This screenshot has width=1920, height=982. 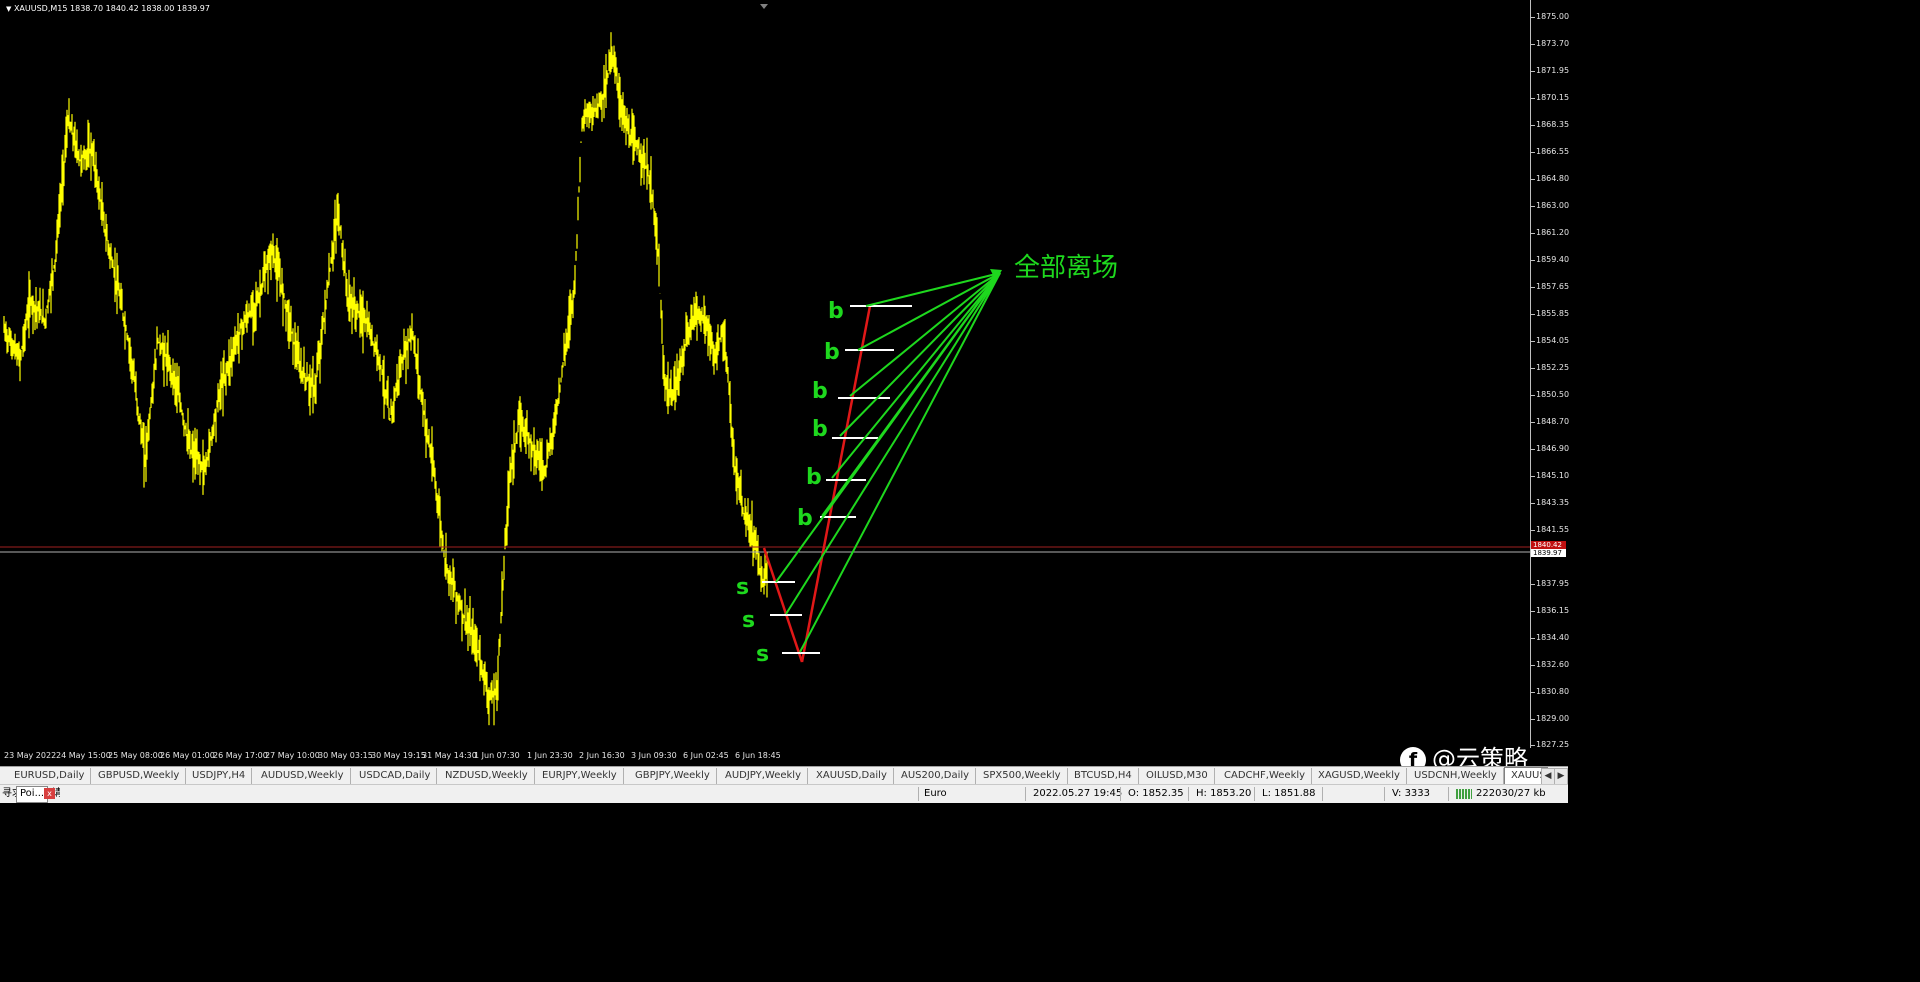 I want to click on chart-tab: EURJPY,Weekly, so click(x=580, y=776).